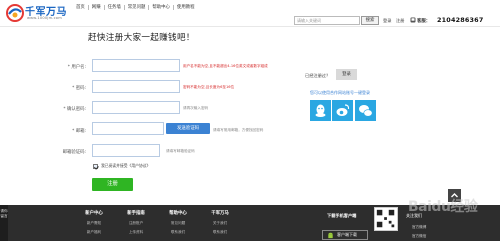 The height and width of the screenshot is (241, 500). What do you see at coordinates (136, 213) in the screenshot?
I see `footer-col-title: 新手指南` at bounding box center [136, 213].